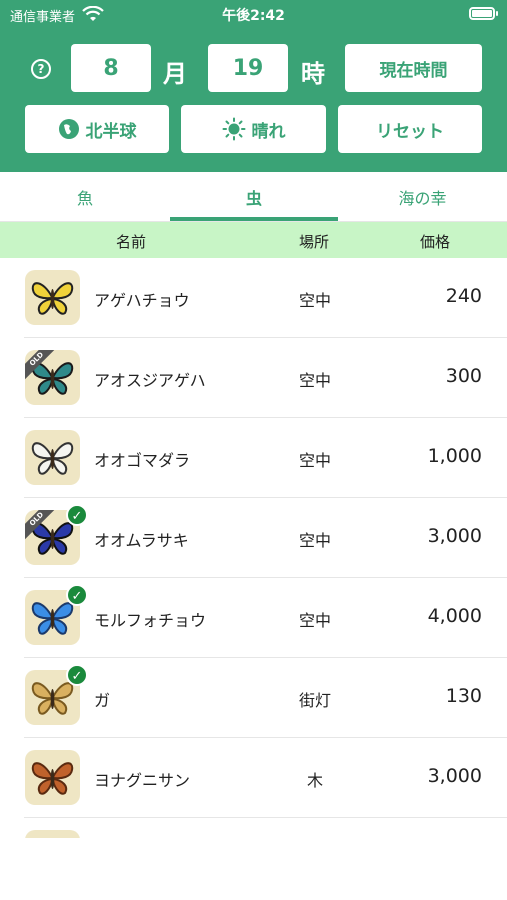 The image size is (507, 900). What do you see at coordinates (52, 377) in the screenshot?
I see `bug-thumbnail: OLD` at bounding box center [52, 377].